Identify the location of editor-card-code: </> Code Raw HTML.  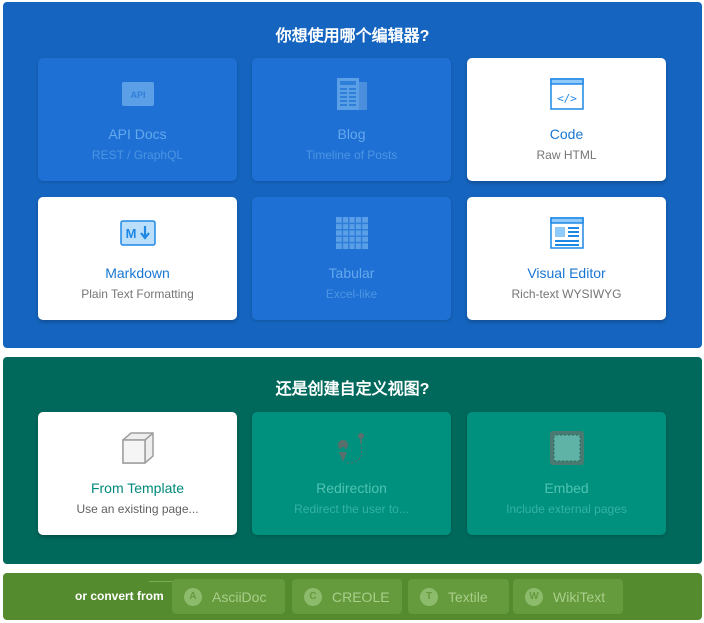
(566, 119).